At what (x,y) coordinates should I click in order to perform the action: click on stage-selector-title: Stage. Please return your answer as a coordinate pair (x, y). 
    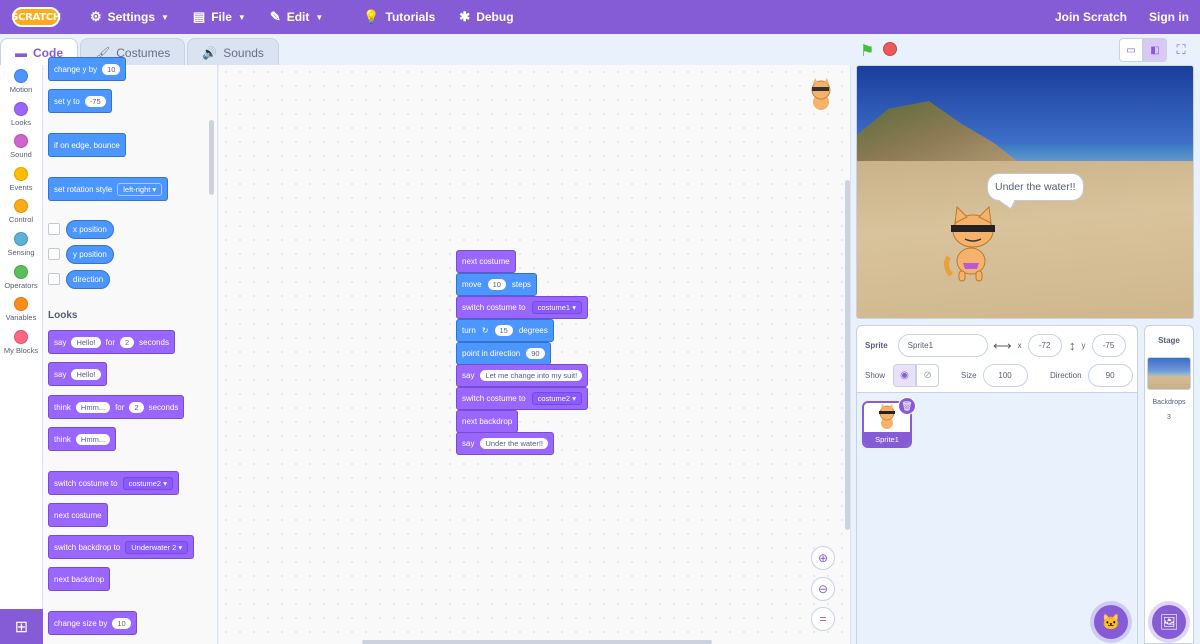
    Looking at the image, I should click on (1169, 340).